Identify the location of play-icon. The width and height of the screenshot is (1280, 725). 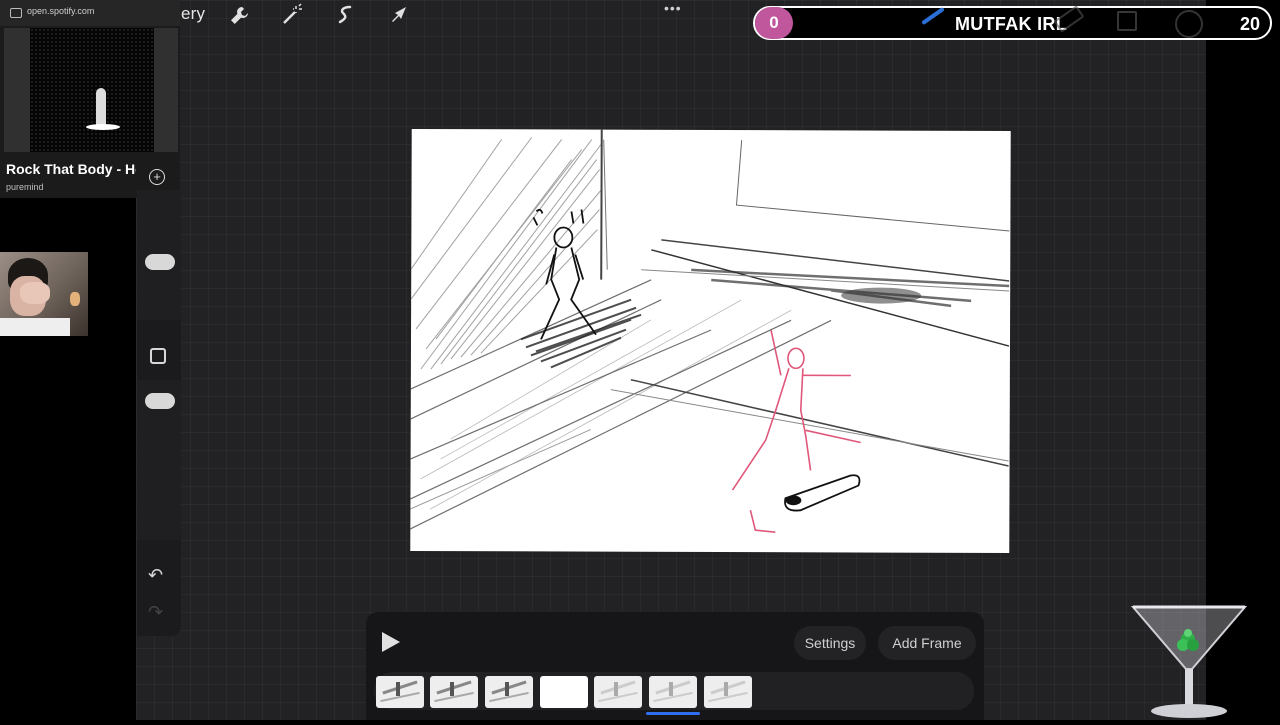
(391, 642).